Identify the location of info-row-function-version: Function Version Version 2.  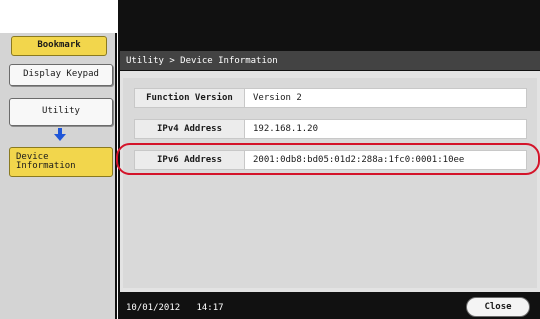
(330, 98).